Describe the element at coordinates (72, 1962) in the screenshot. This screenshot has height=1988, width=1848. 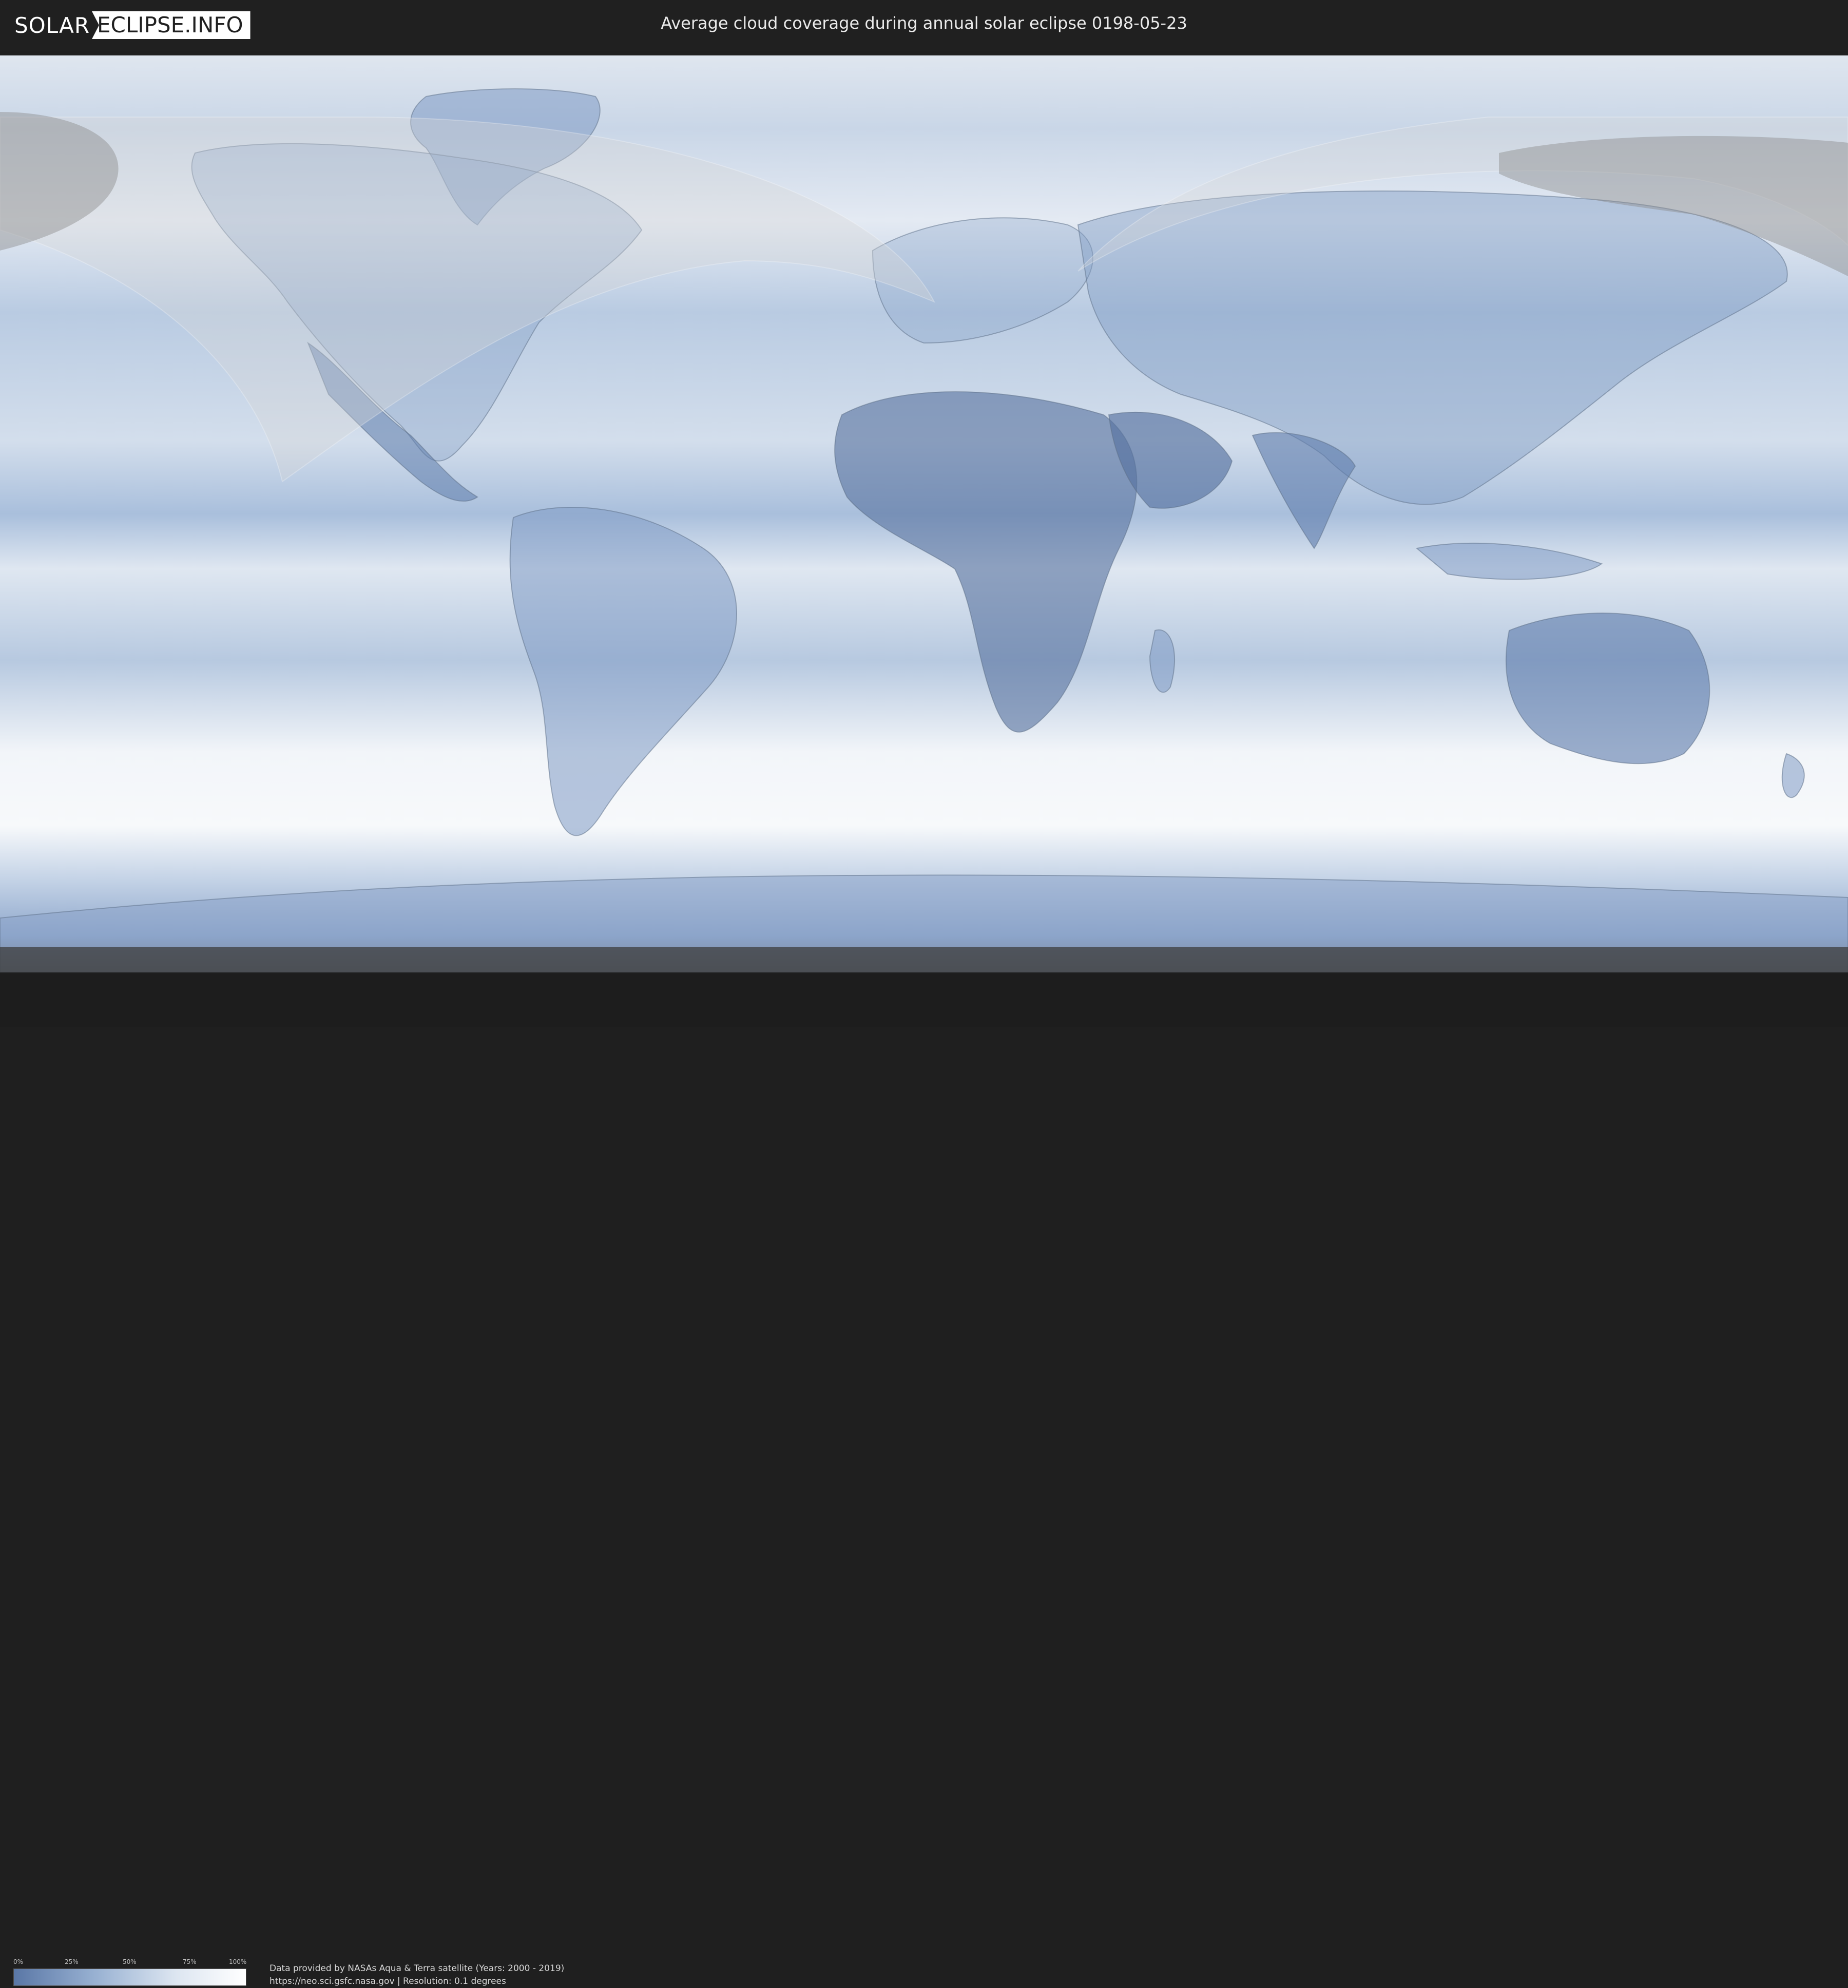
I see `legend-tick-25: 25%` at that location.